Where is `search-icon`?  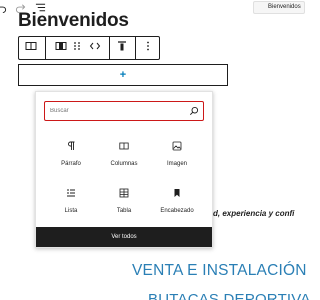 search-icon is located at coordinates (194, 111).